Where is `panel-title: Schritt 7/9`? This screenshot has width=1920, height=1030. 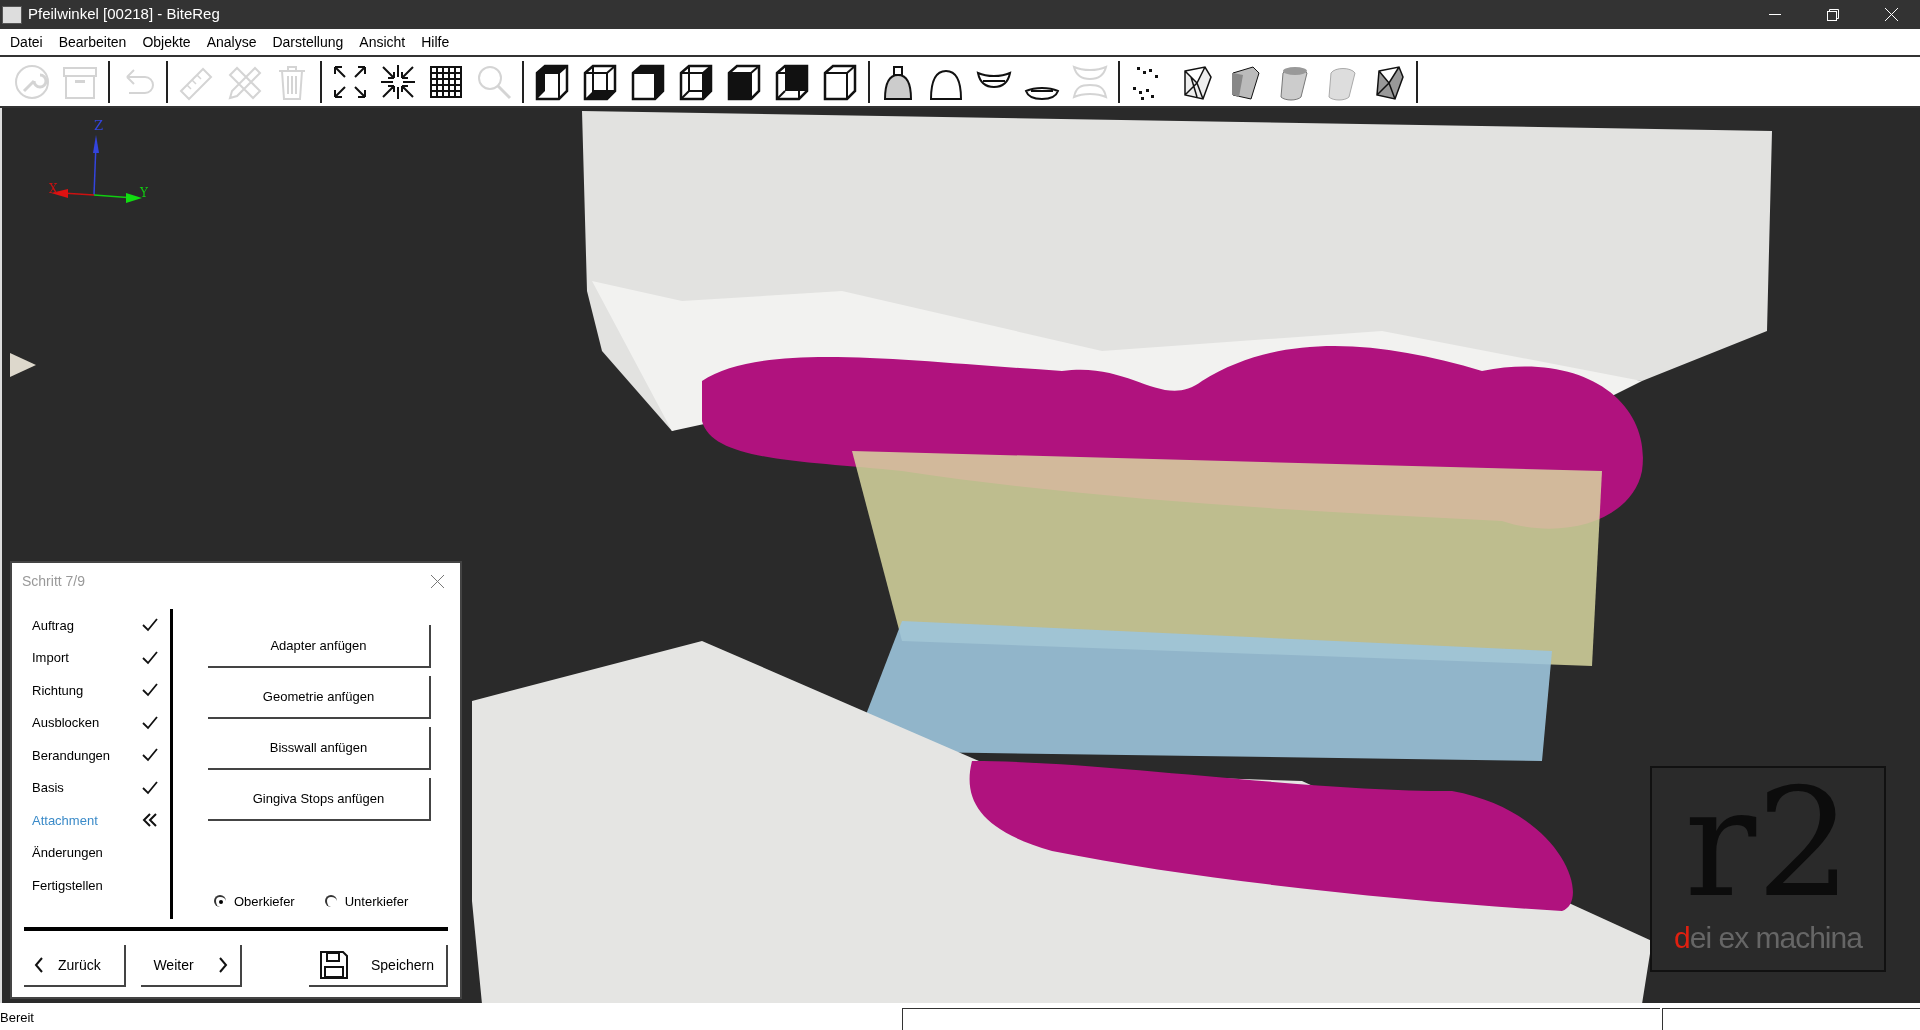 panel-title: Schritt 7/9 is located at coordinates (54, 581).